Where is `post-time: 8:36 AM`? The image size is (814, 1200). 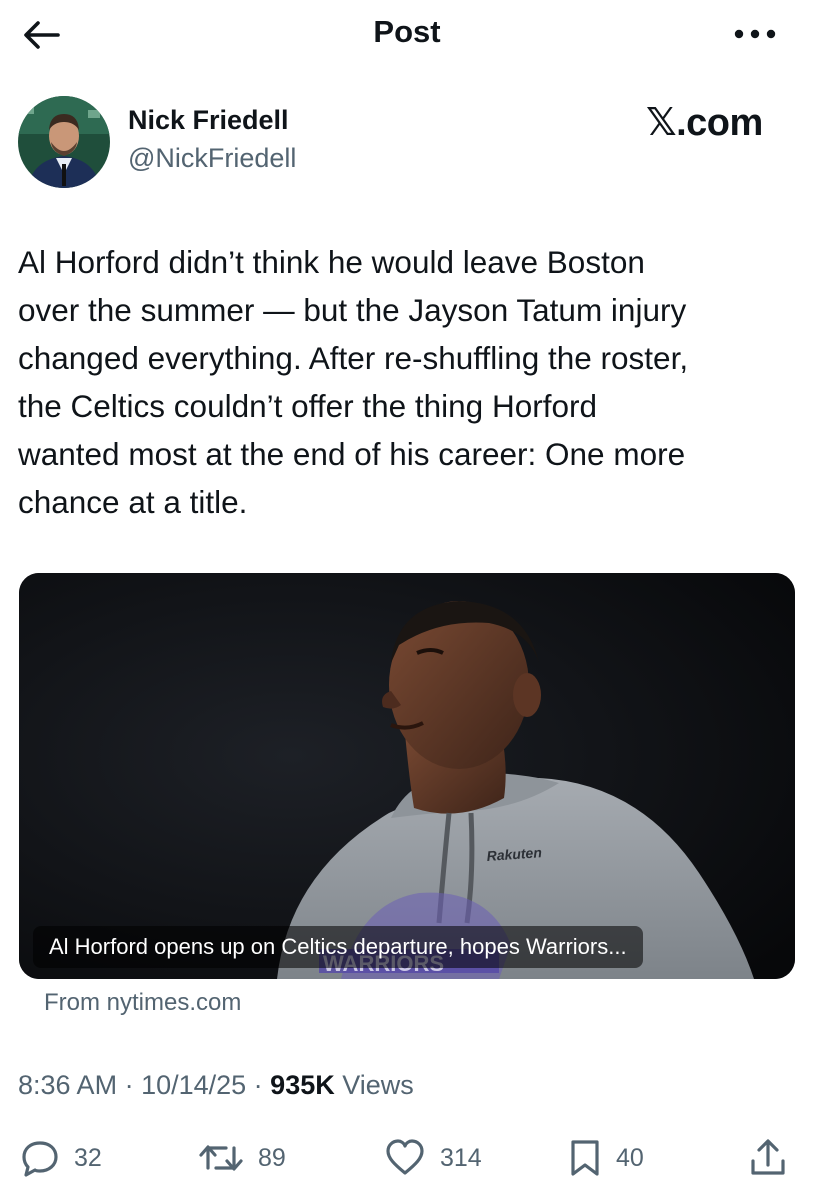 post-time: 8:36 AM is located at coordinates (68, 1085).